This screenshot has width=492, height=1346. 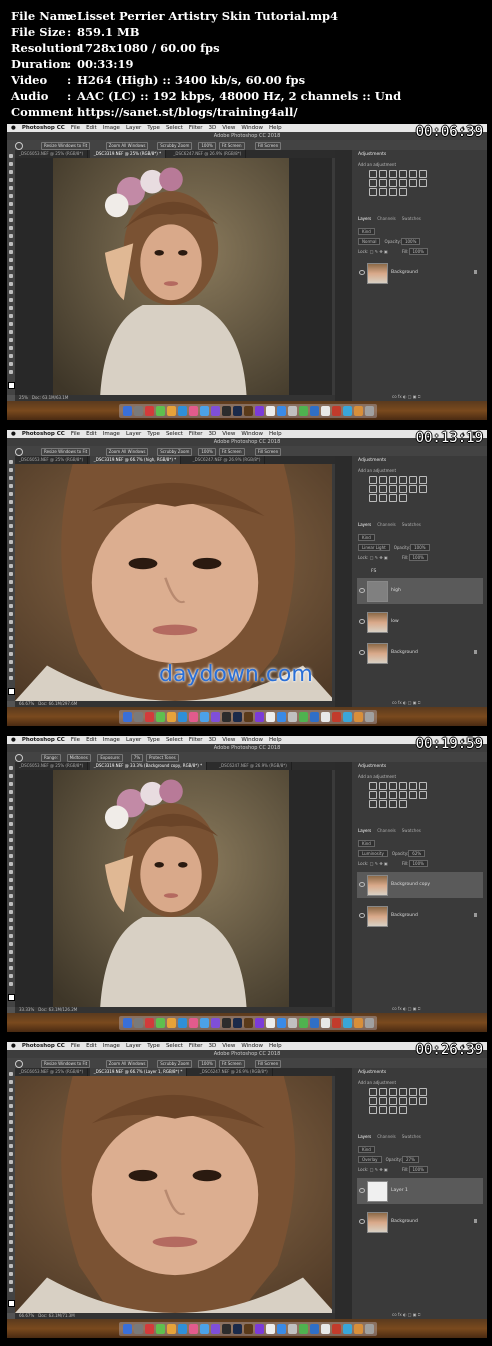 What do you see at coordinates (207, 146) in the screenshot?
I see `option-button: 100%` at bounding box center [207, 146].